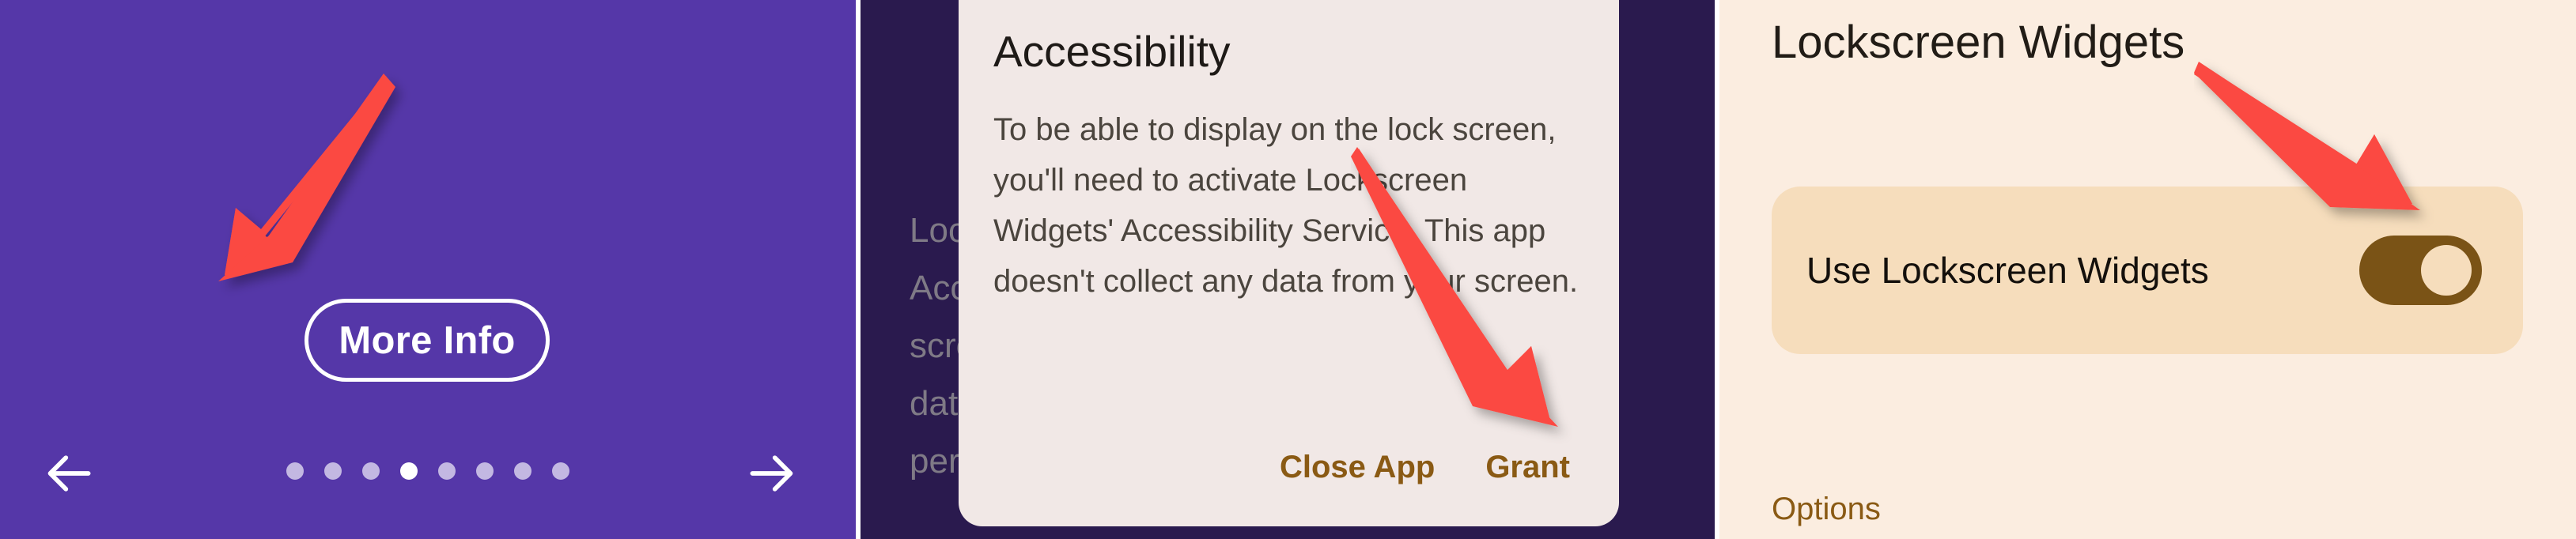  Describe the element at coordinates (307, 177) in the screenshot. I see `arrow-to-more-info-button` at that location.